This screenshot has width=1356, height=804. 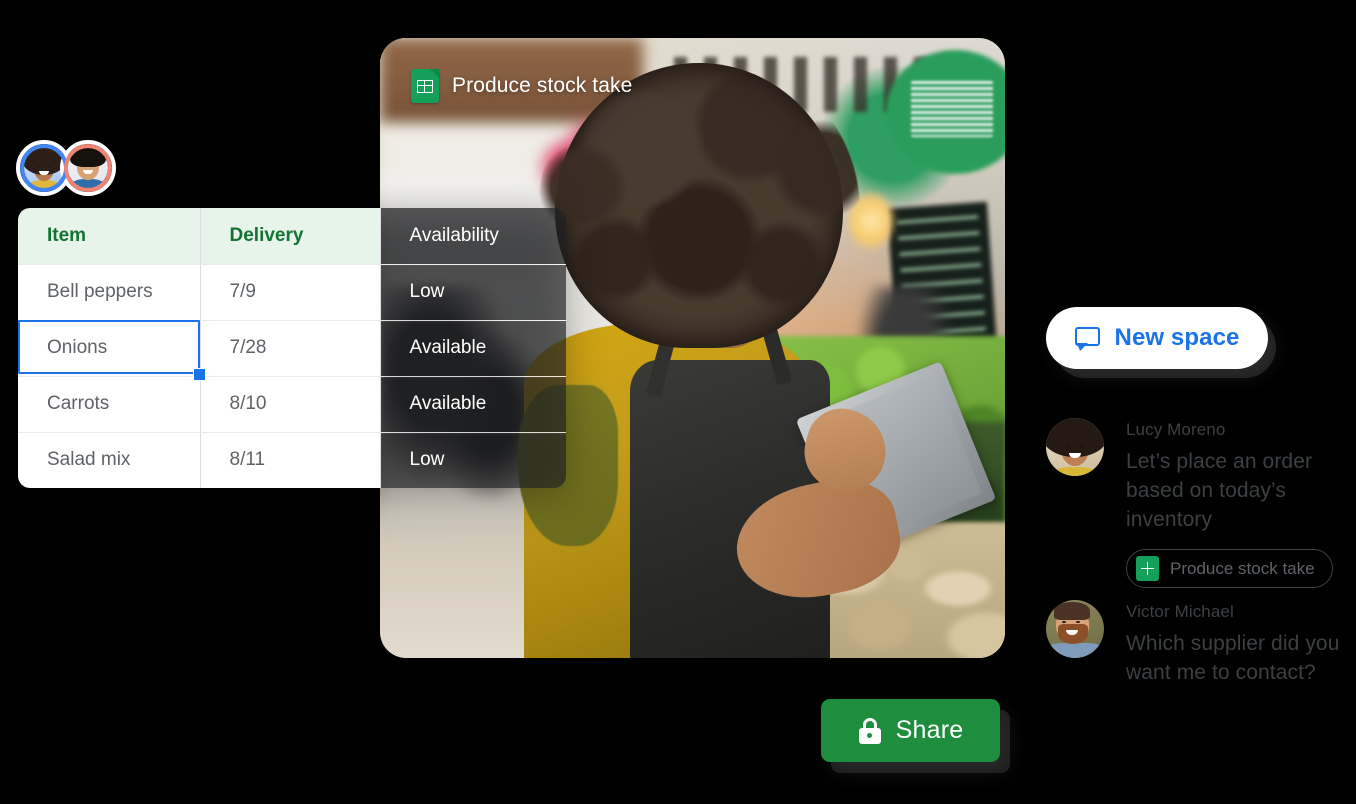 I want to click on column-header-item: Item, so click(x=109, y=236).